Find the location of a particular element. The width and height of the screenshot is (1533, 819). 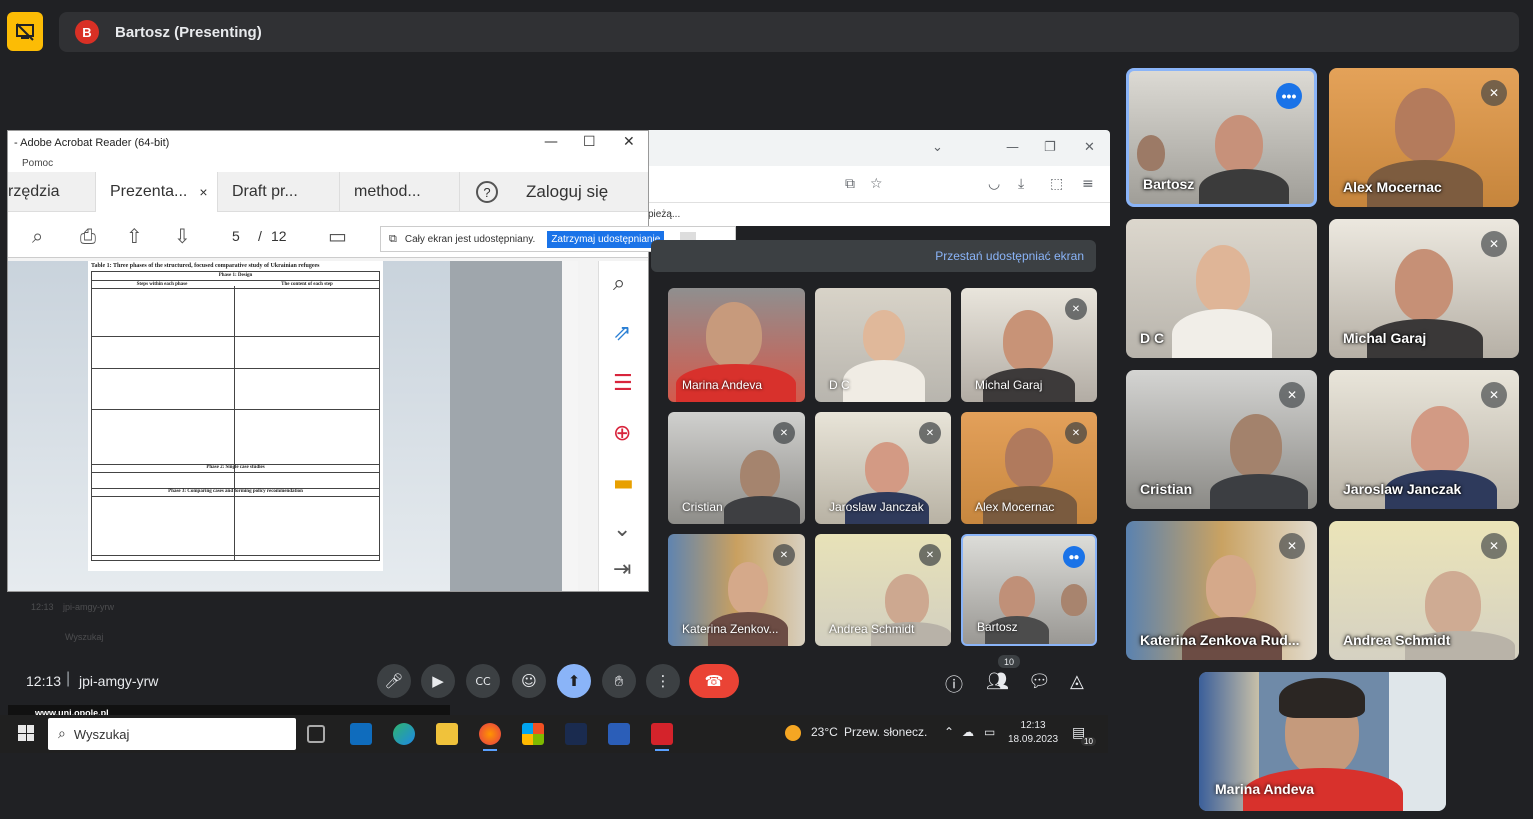

chevron-down-icon: ⌄ is located at coordinates (937, 147).